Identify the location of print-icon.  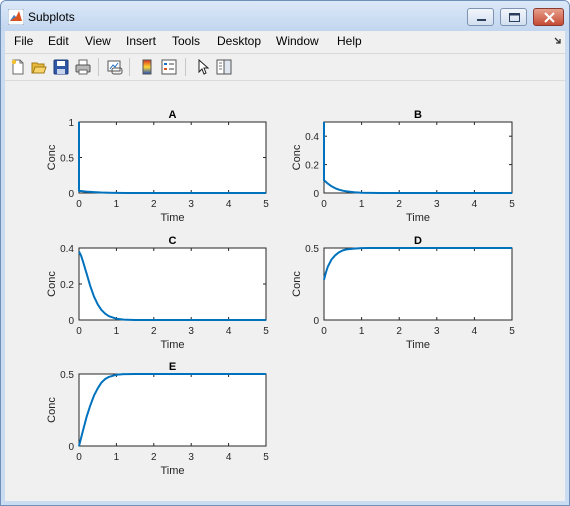
(83, 67).